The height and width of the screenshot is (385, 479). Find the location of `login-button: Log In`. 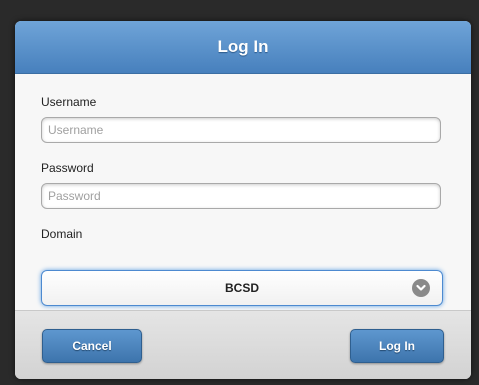

login-button: Log In is located at coordinates (397, 346).